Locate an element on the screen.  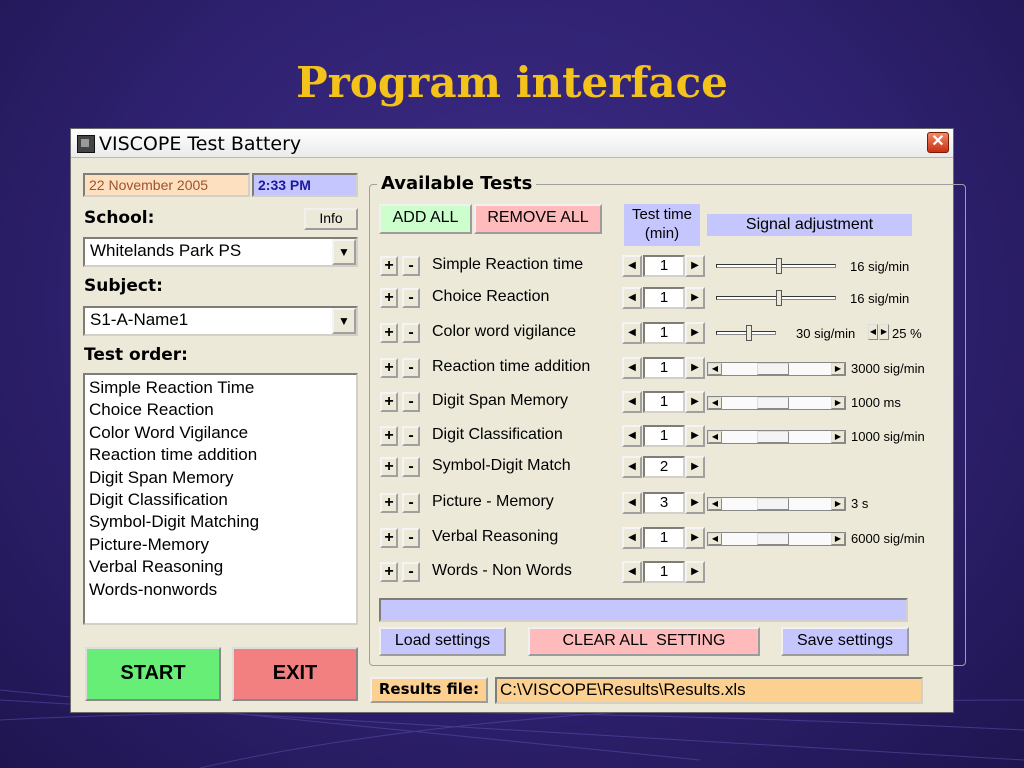
list-item: Color Word Vigilance is located at coordinates (220, 433).